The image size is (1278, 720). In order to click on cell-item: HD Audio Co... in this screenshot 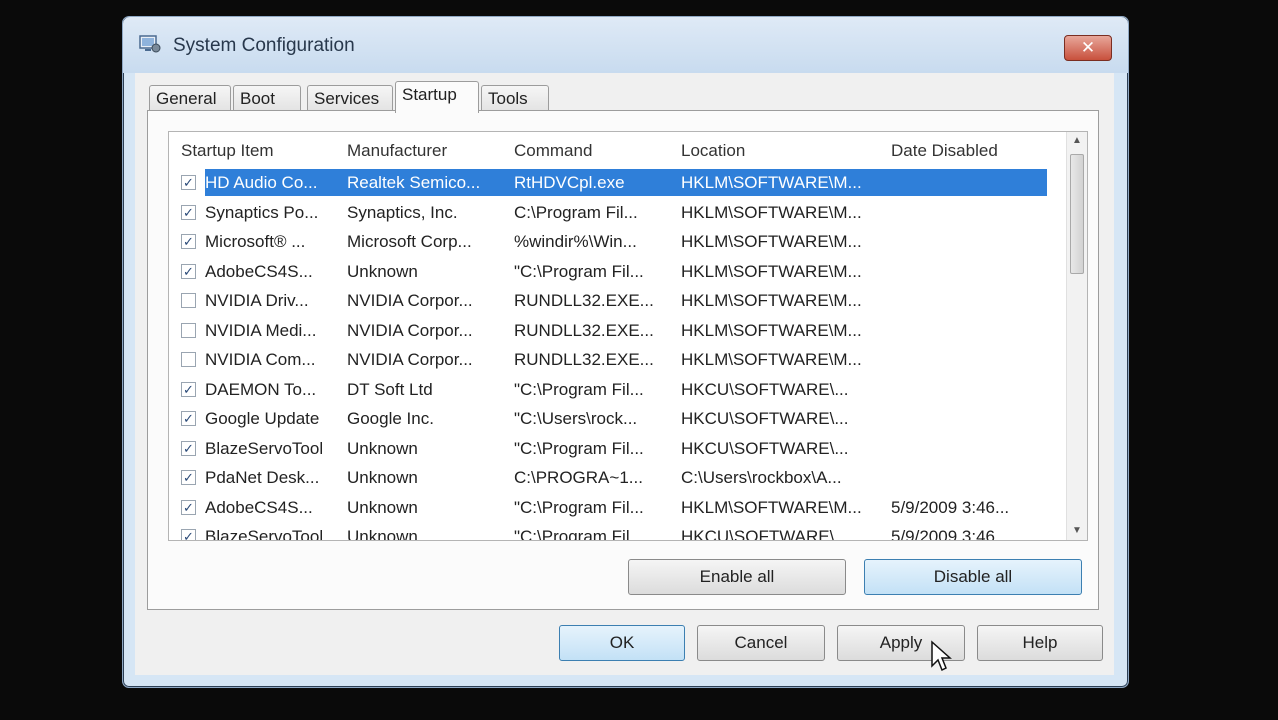, I will do `click(261, 182)`.